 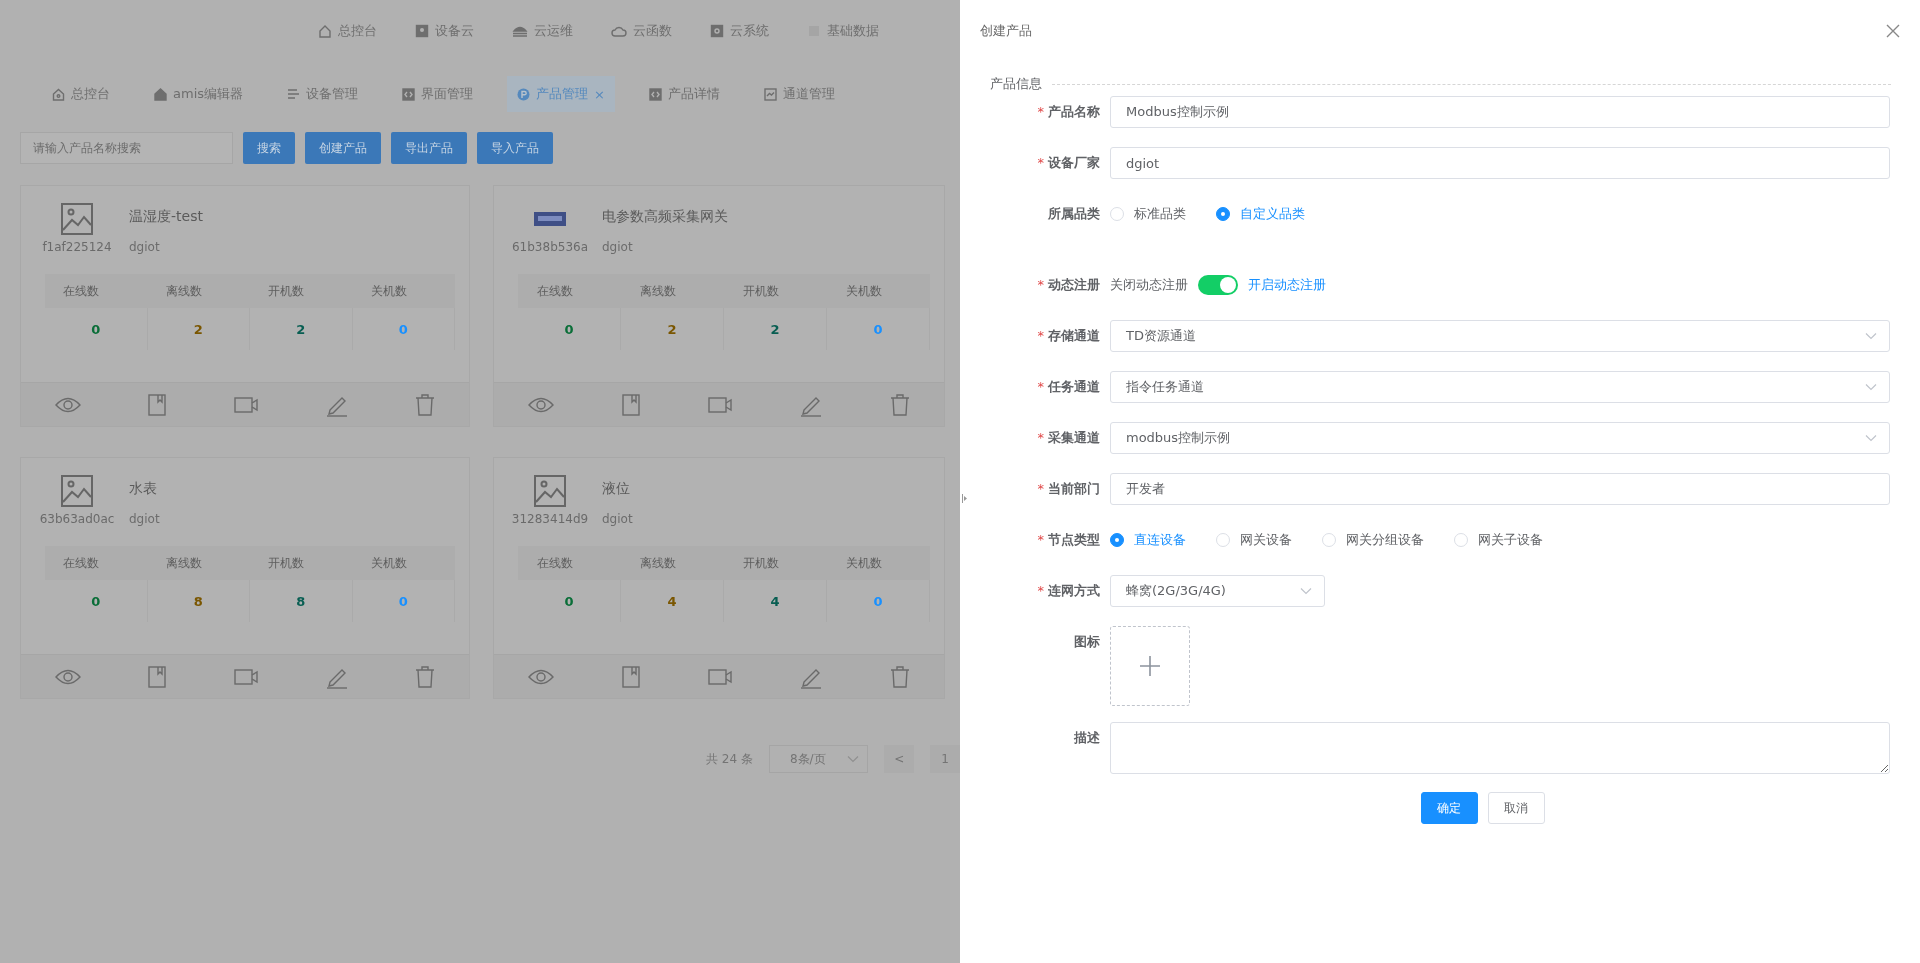 I want to click on nav-item: 总控台, so click(x=347, y=31).